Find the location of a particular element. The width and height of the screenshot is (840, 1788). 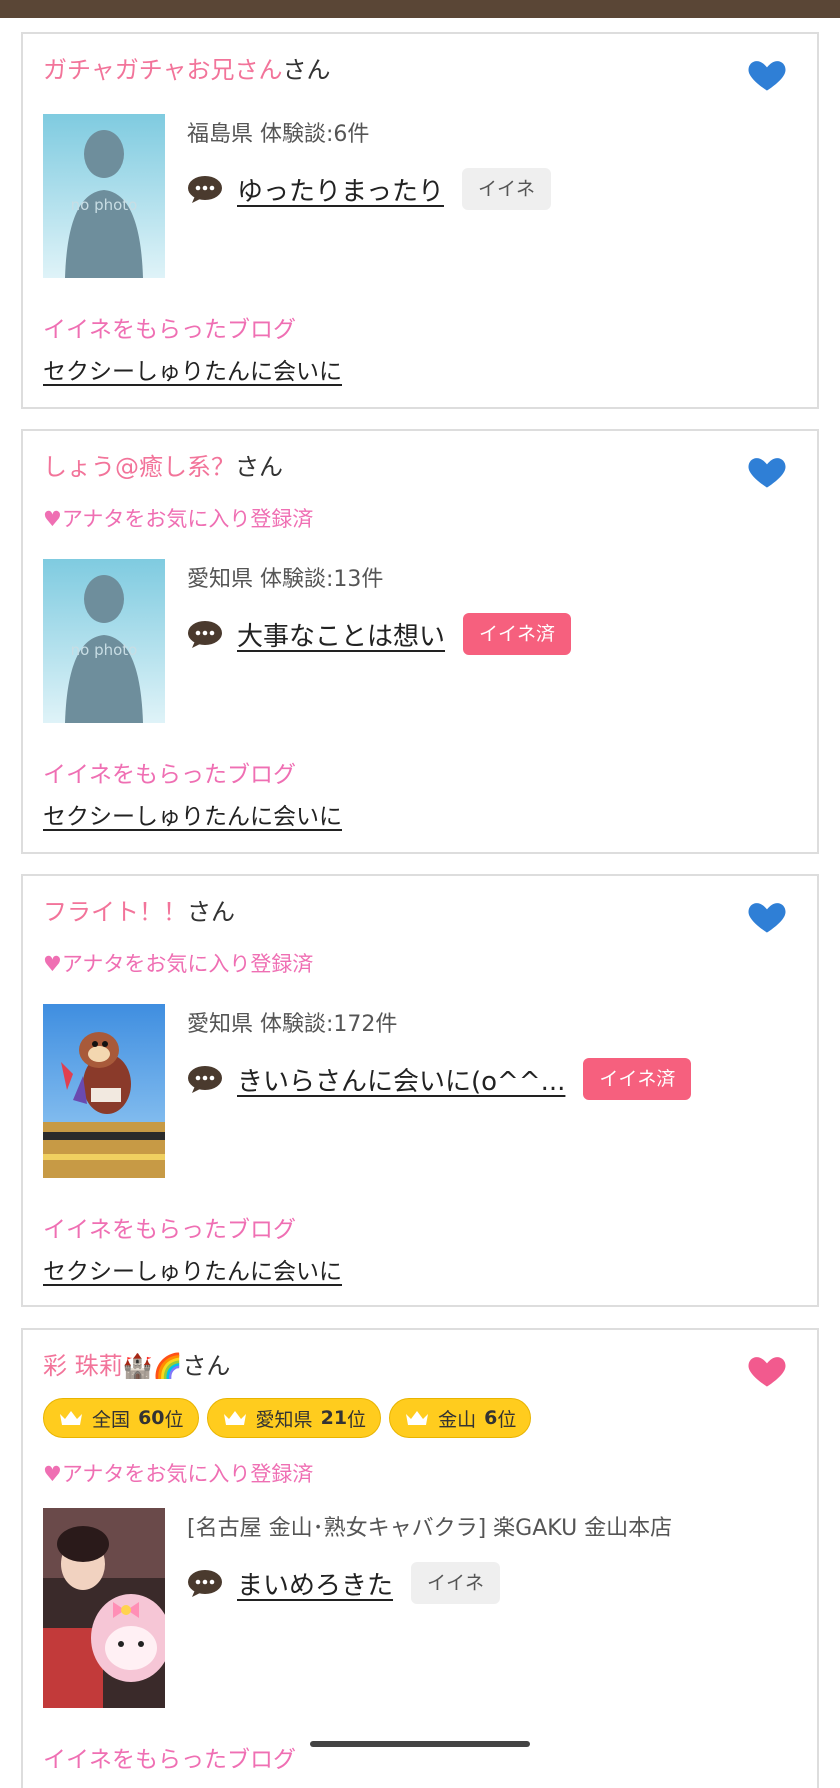

user-name-line: 彩 珠莉🏰🌈さん is located at coordinates (136, 1366).